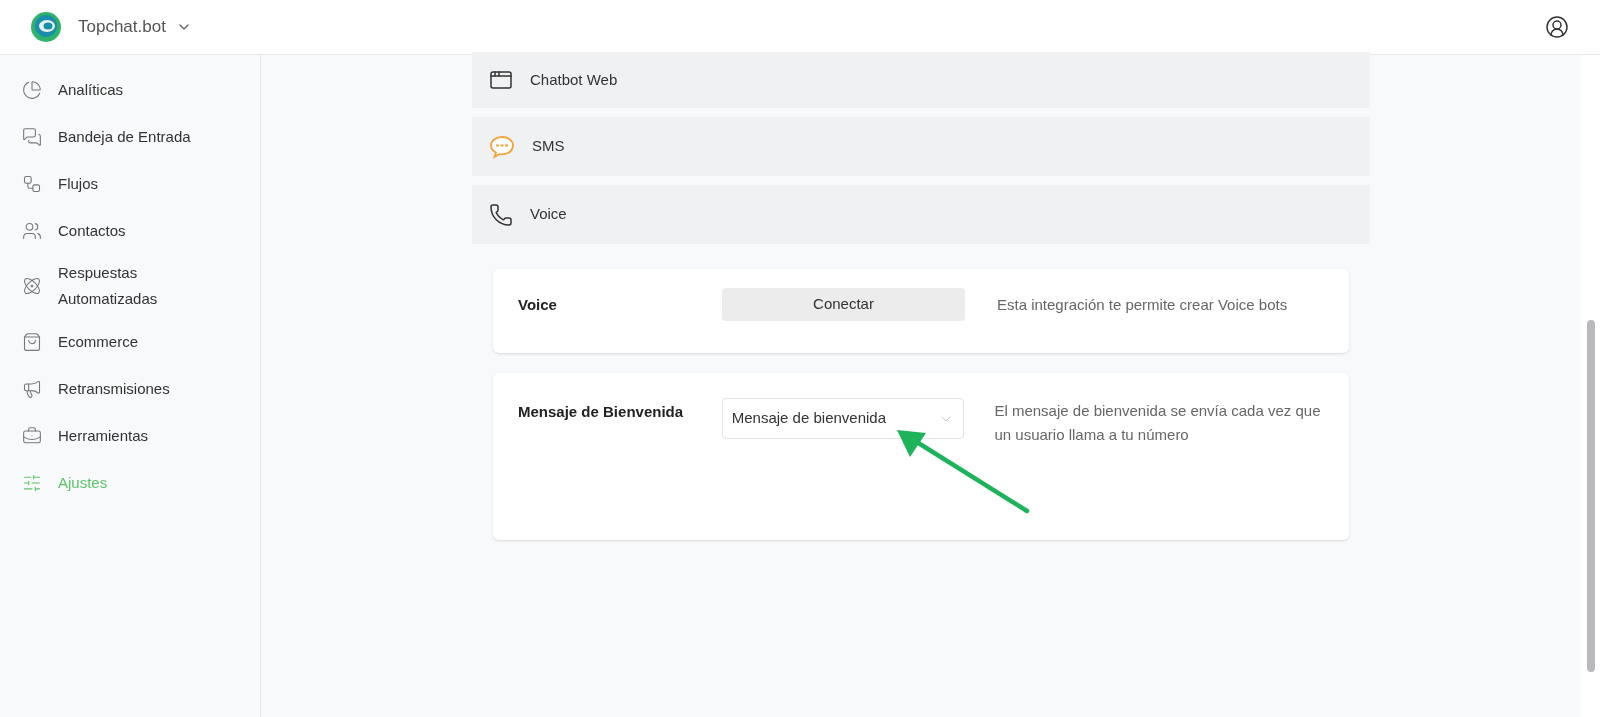 The image size is (1600, 717). I want to click on channel-row: Voice, so click(921, 214).